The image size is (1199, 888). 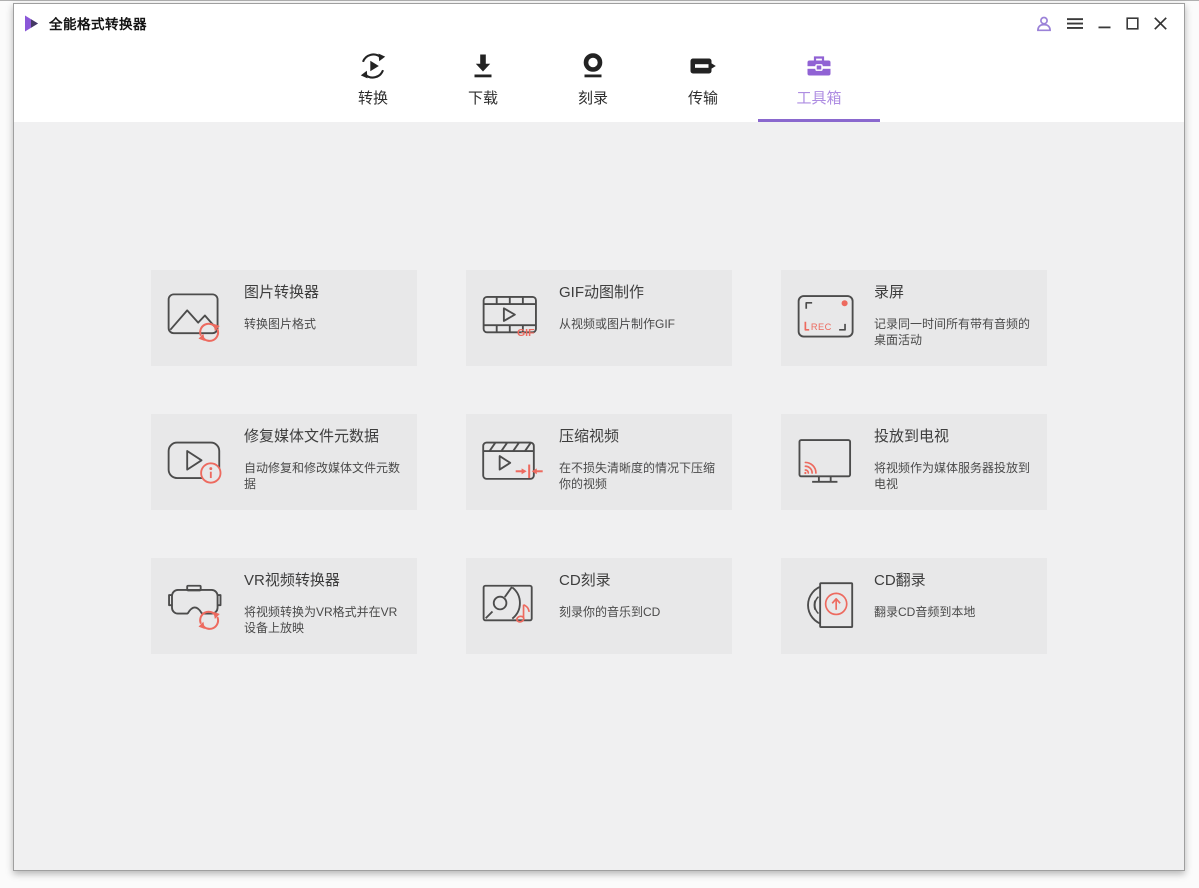 What do you see at coordinates (282, 292) in the screenshot?
I see `card-title: 图片转换器` at bounding box center [282, 292].